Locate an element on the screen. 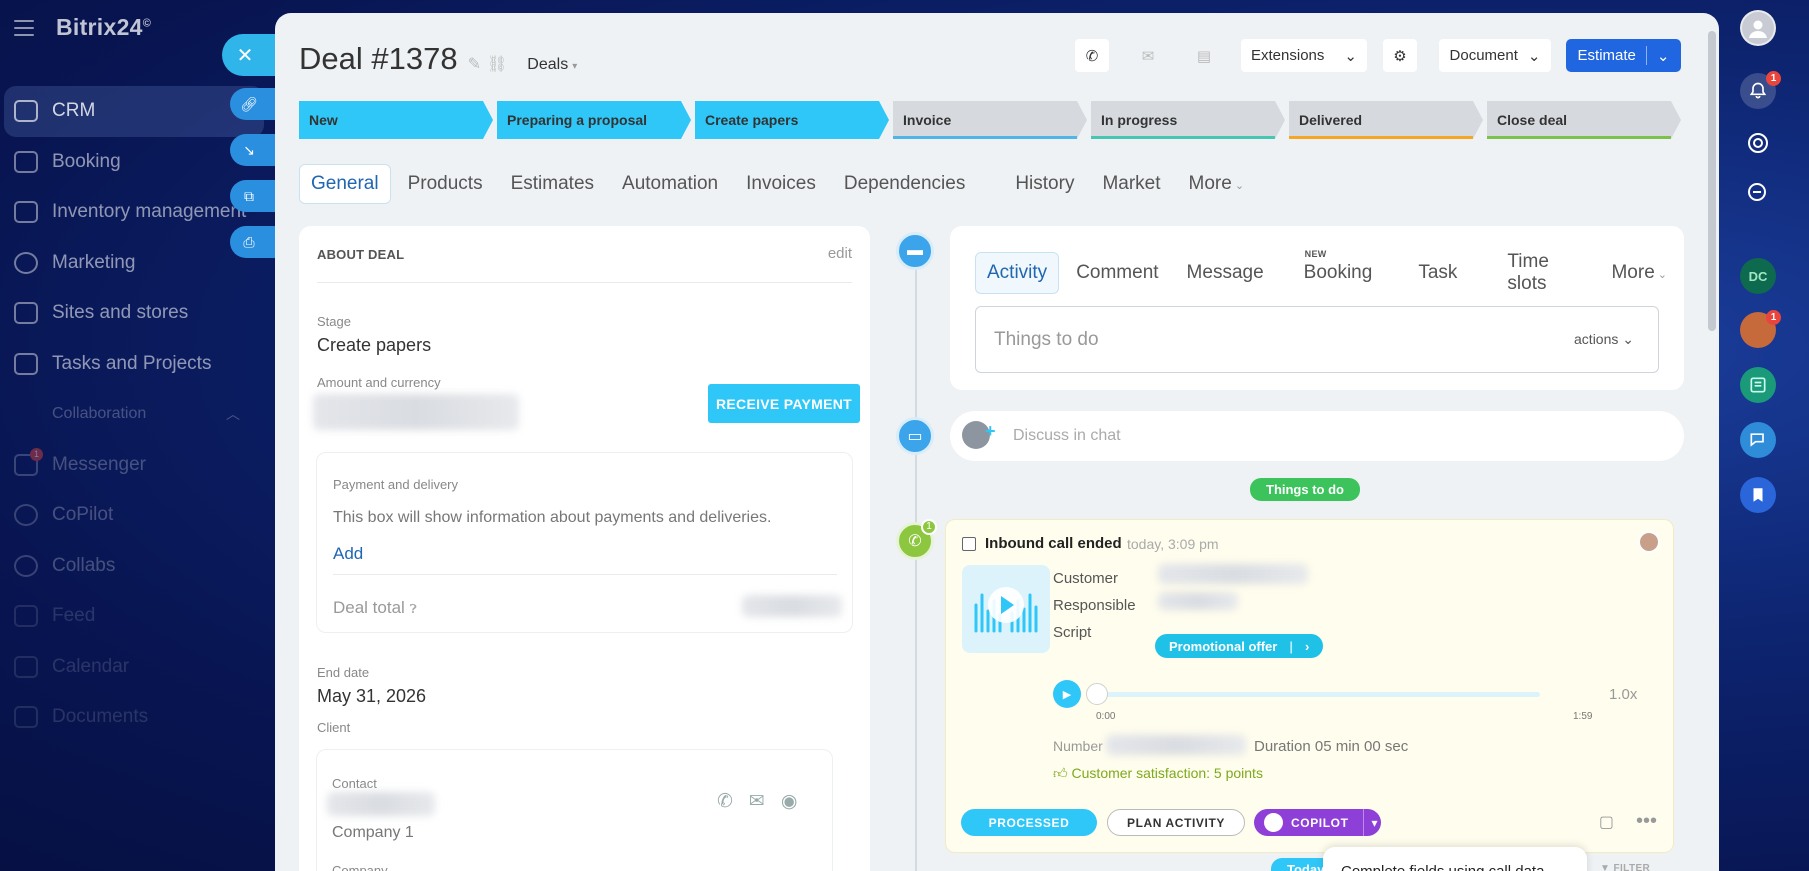 The image size is (1809, 871). minimize-button: ↘ is located at coordinates (254, 150).